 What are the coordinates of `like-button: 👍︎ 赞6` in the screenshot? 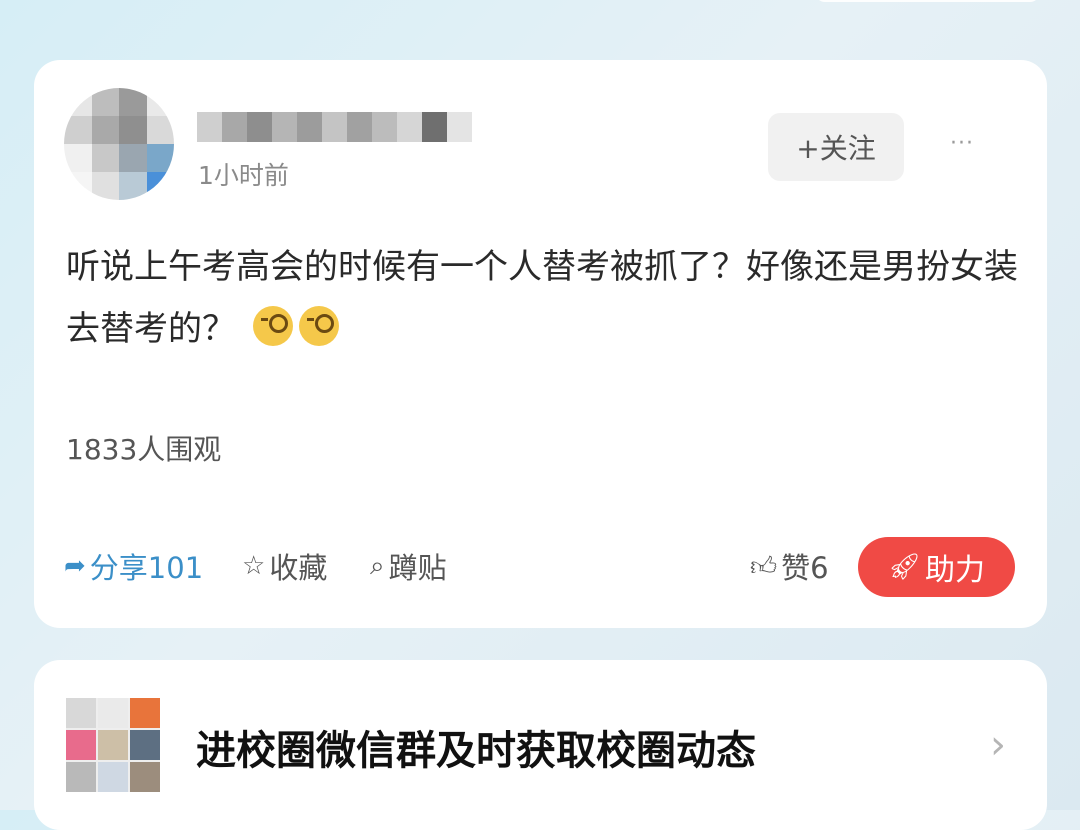 It's located at (789, 566).